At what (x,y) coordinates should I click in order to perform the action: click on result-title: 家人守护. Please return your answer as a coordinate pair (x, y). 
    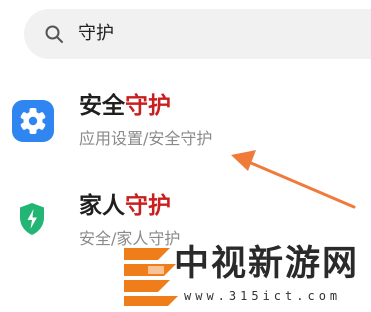
    Looking at the image, I should click on (125, 206).